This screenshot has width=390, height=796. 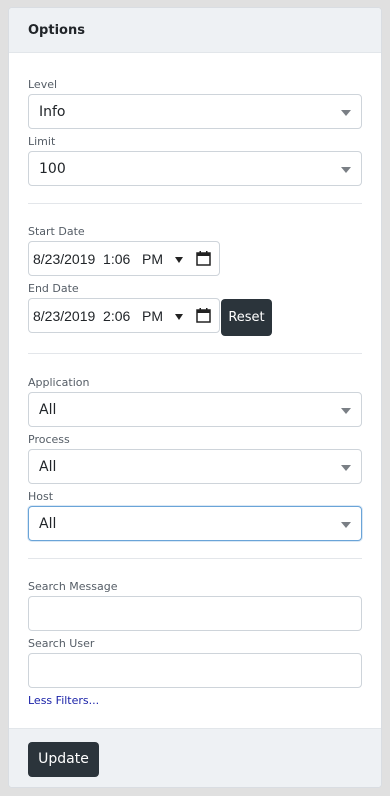 What do you see at coordinates (52, 169) in the screenshot?
I see `limit-value: 100` at bounding box center [52, 169].